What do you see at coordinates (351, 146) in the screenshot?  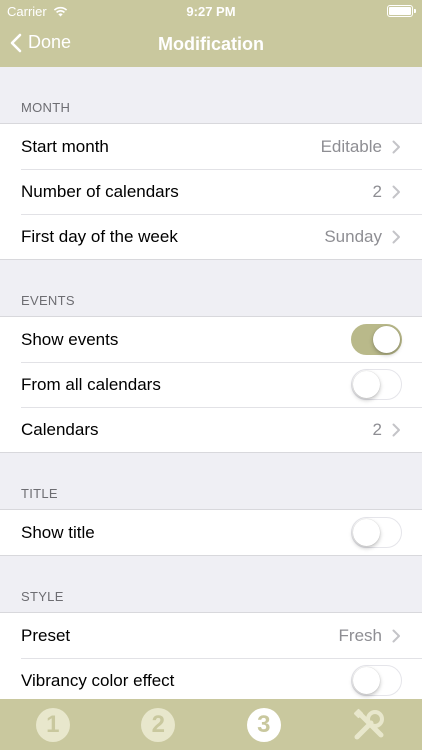 I see `row-value: Editable` at bounding box center [351, 146].